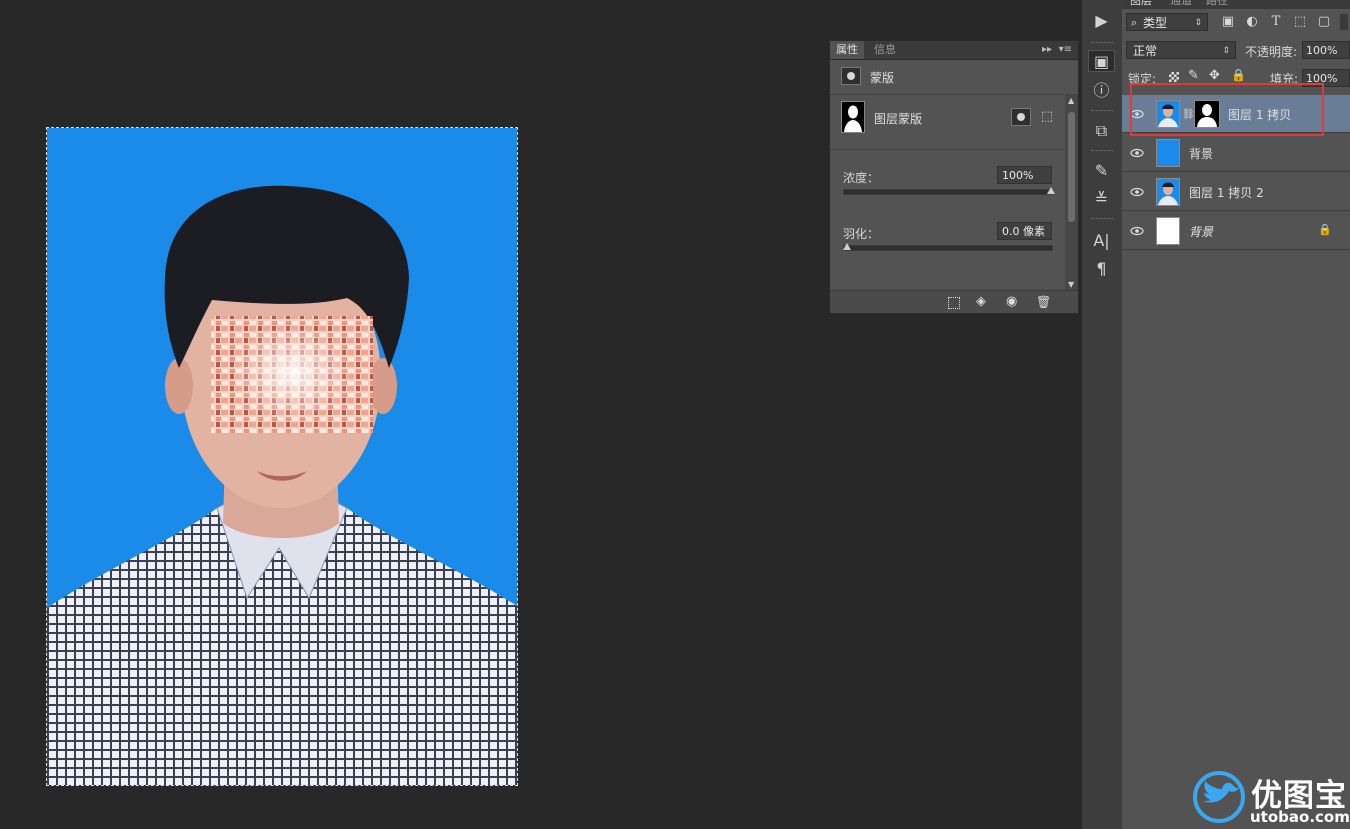 The height and width of the screenshot is (829, 1350). Describe the element at coordinates (1324, 22) in the screenshot. I see `filter-smartobject-icon: ▢` at that location.